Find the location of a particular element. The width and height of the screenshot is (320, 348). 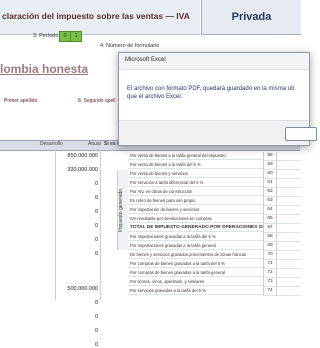

form-row-code: 60 is located at coordinates (269, 174).